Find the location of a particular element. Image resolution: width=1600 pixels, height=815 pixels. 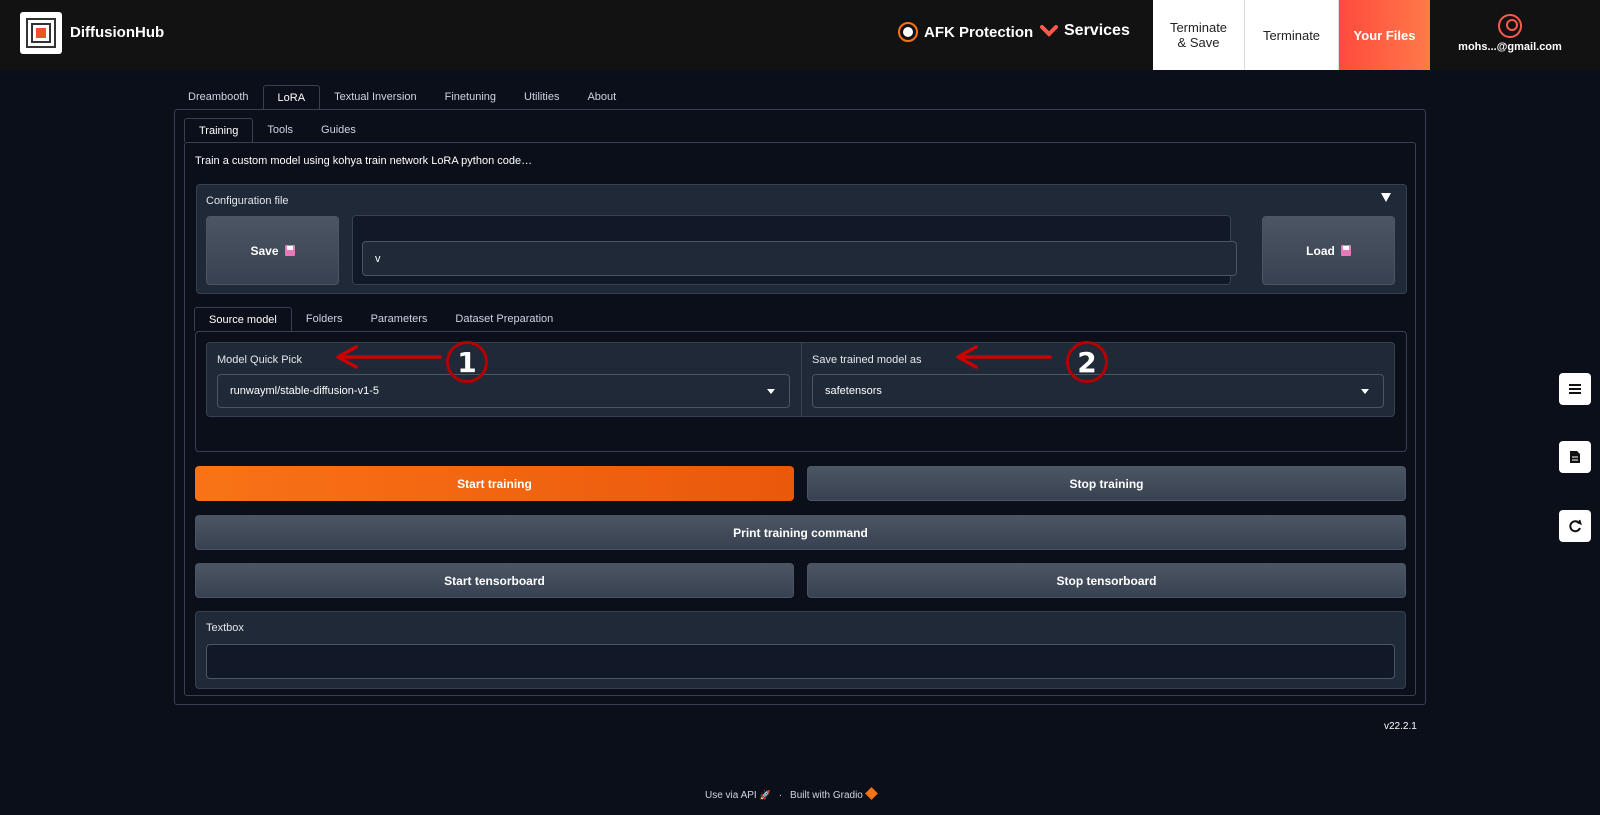

tab-about: About is located at coordinates (601, 97).